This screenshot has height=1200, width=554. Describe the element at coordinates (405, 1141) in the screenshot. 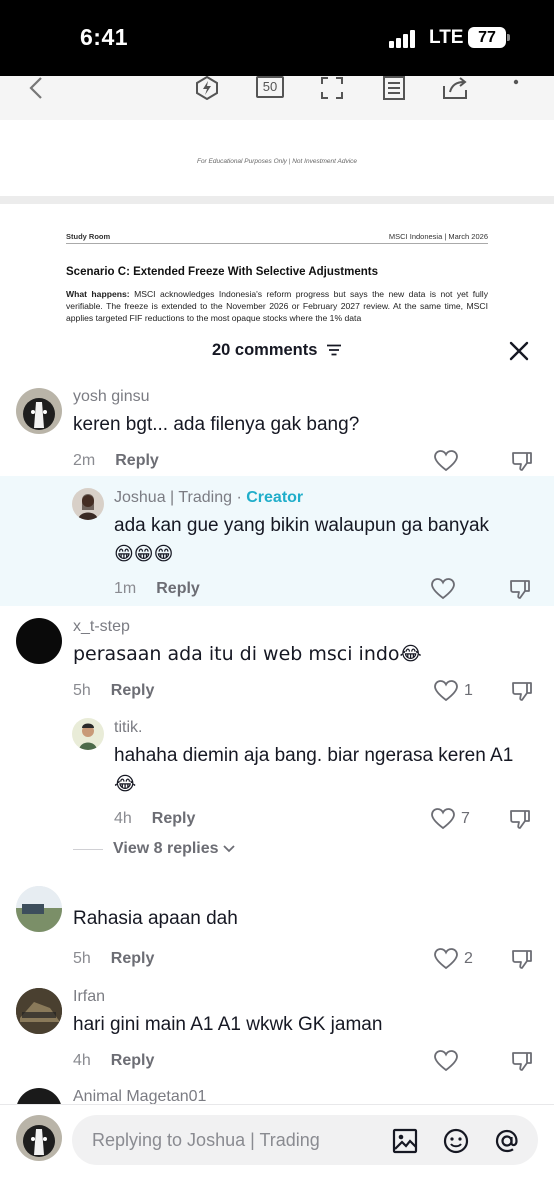

I see `image-icon` at that location.